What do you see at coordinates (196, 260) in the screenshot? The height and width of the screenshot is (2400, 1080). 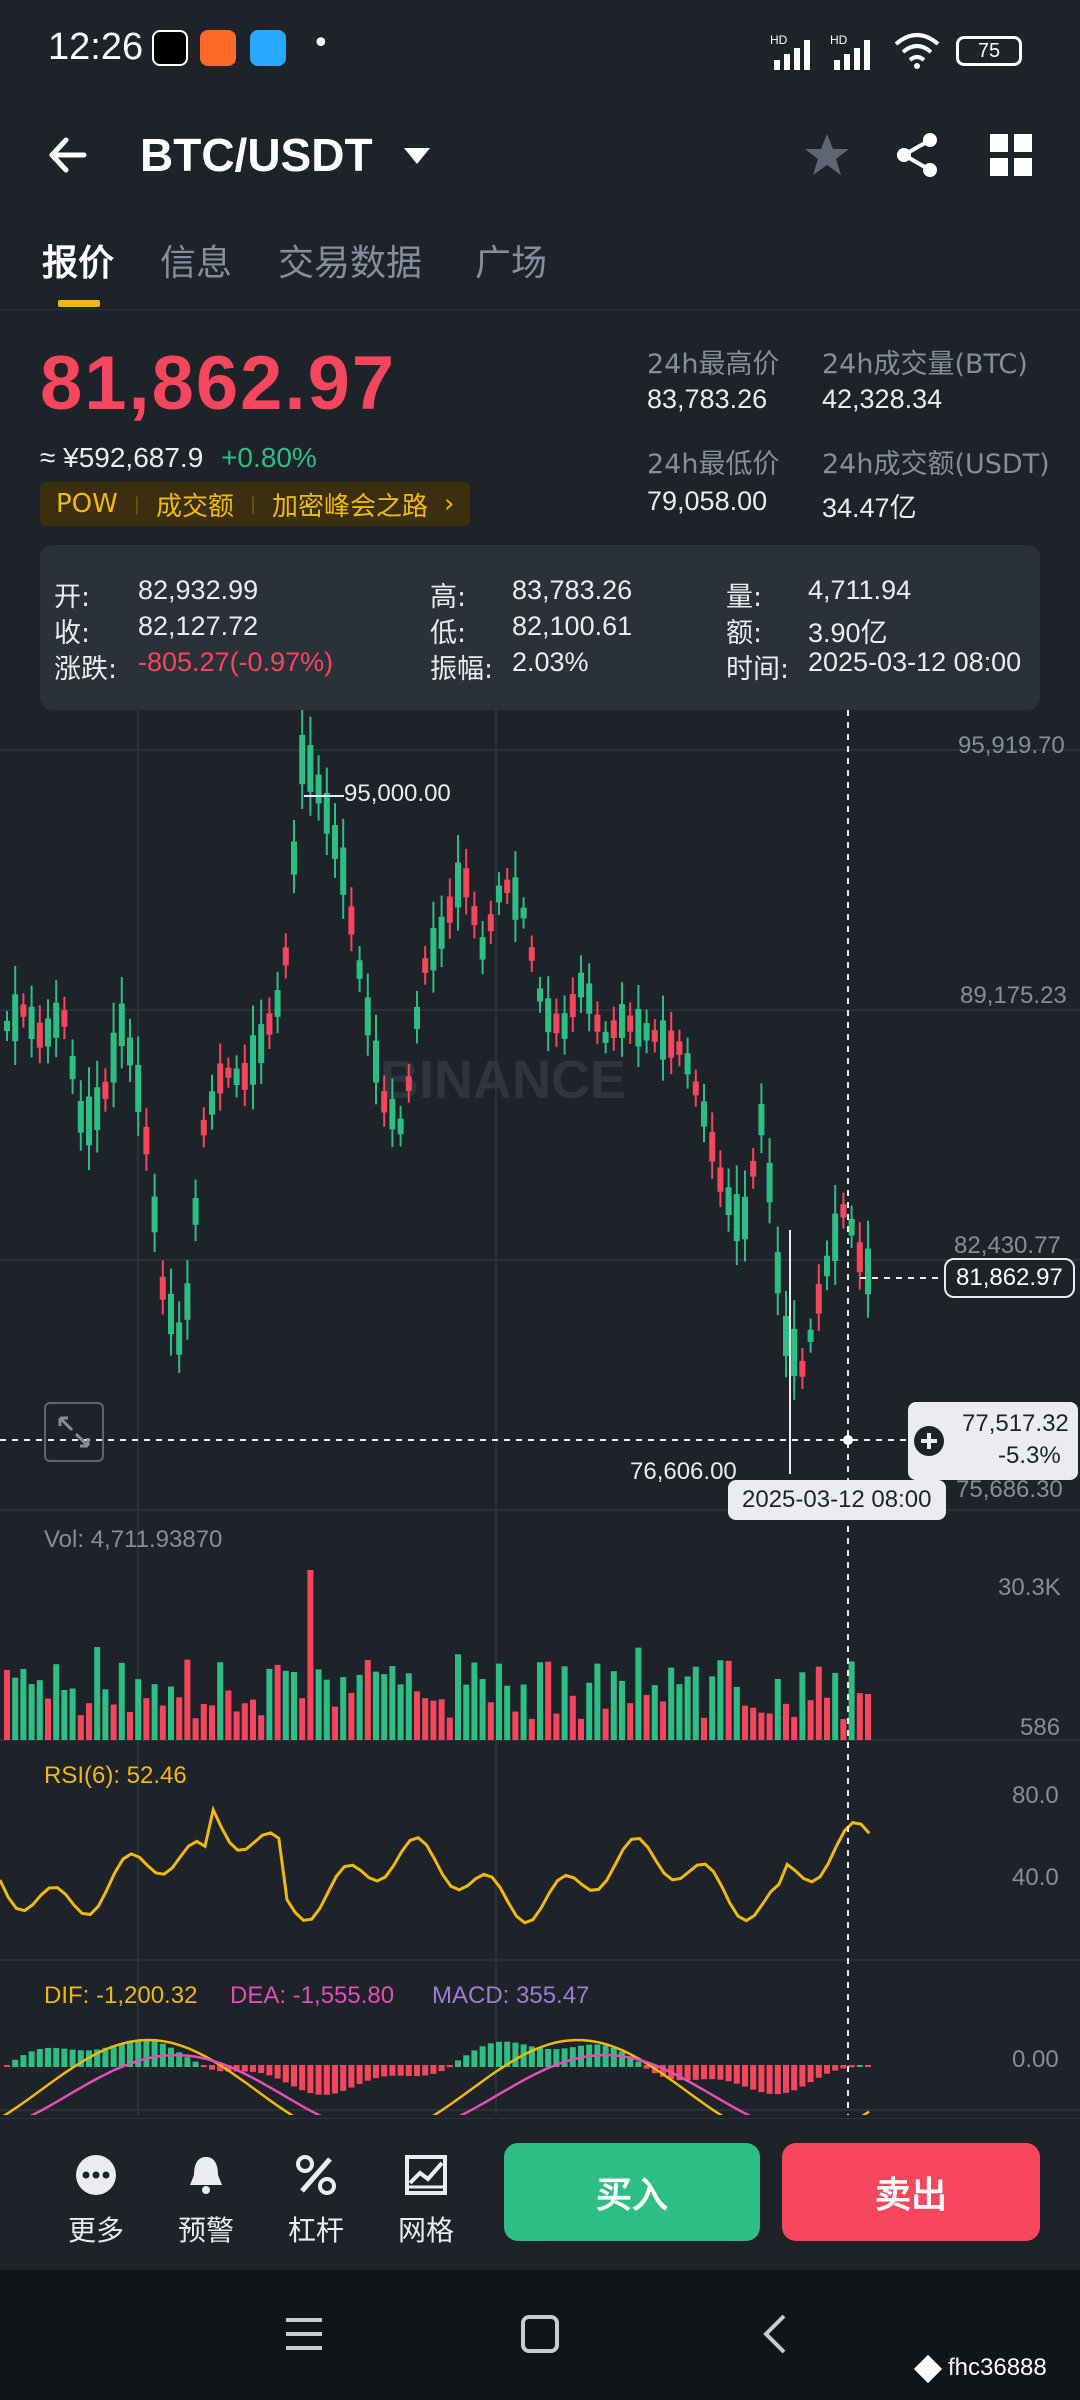 I see `tab-info: 信息` at bounding box center [196, 260].